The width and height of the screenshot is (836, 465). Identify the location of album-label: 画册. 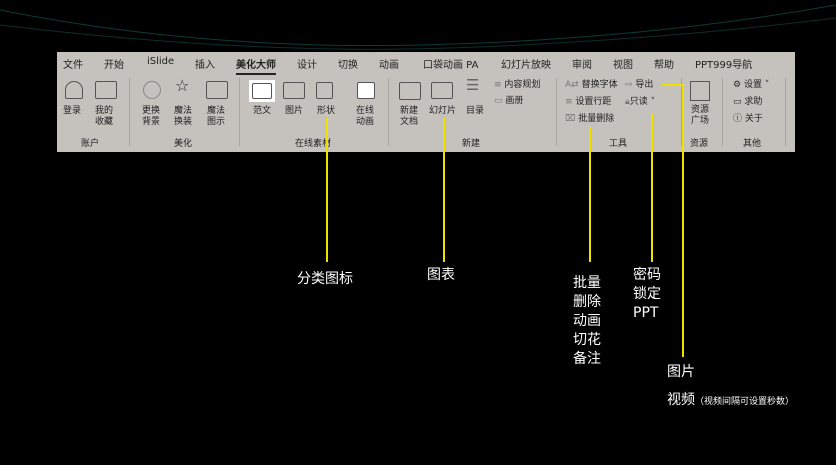
(514, 101).